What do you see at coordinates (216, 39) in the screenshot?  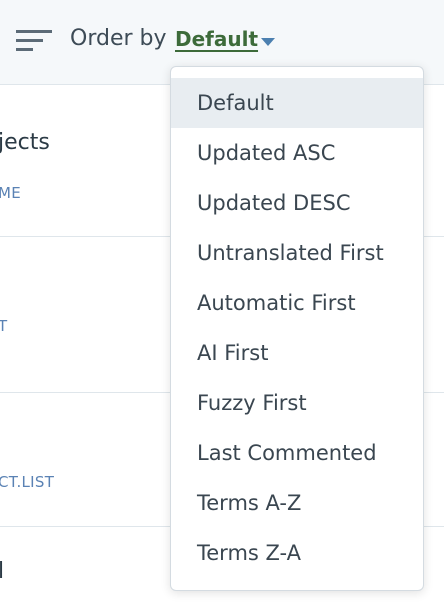 I see `order-by-selector: Default` at bounding box center [216, 39].